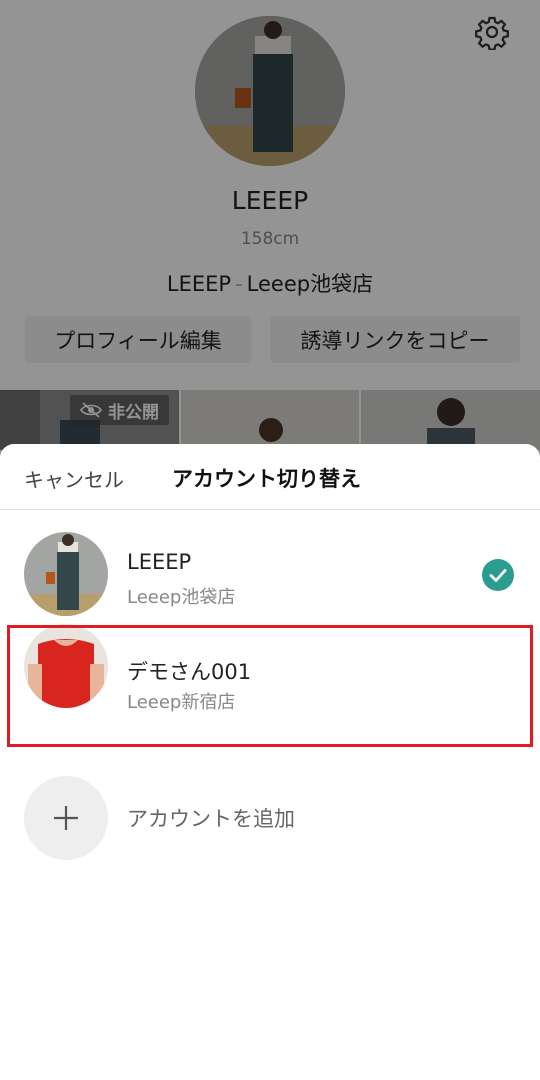 Image resolution: width=540 pixels, height=1080 pixels. Describe the element at coordinates (270, 564) in the screenshot. I see `account-item: LEEEP Leeep池袋店` at that location.